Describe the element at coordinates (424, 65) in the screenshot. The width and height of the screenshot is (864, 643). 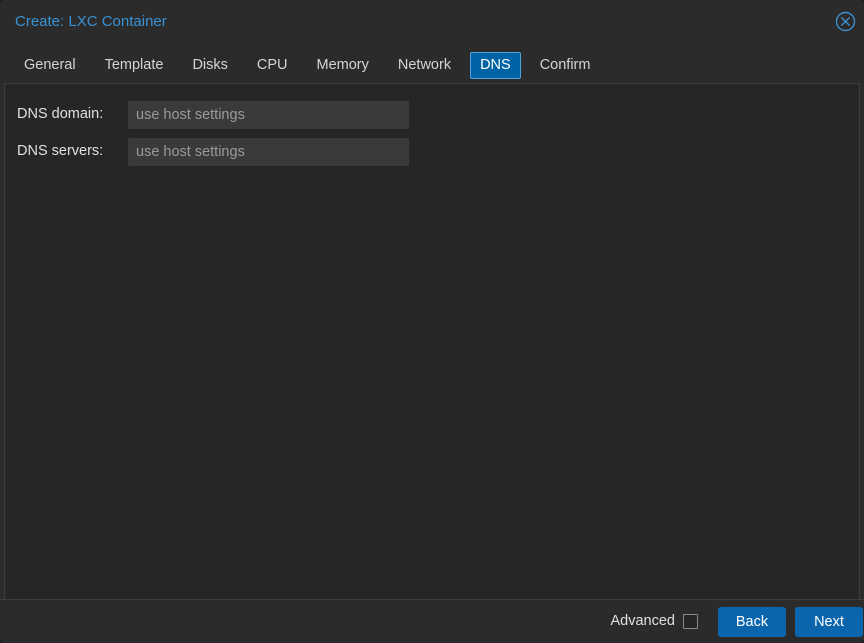
I see `tab-network: Network` at that location.